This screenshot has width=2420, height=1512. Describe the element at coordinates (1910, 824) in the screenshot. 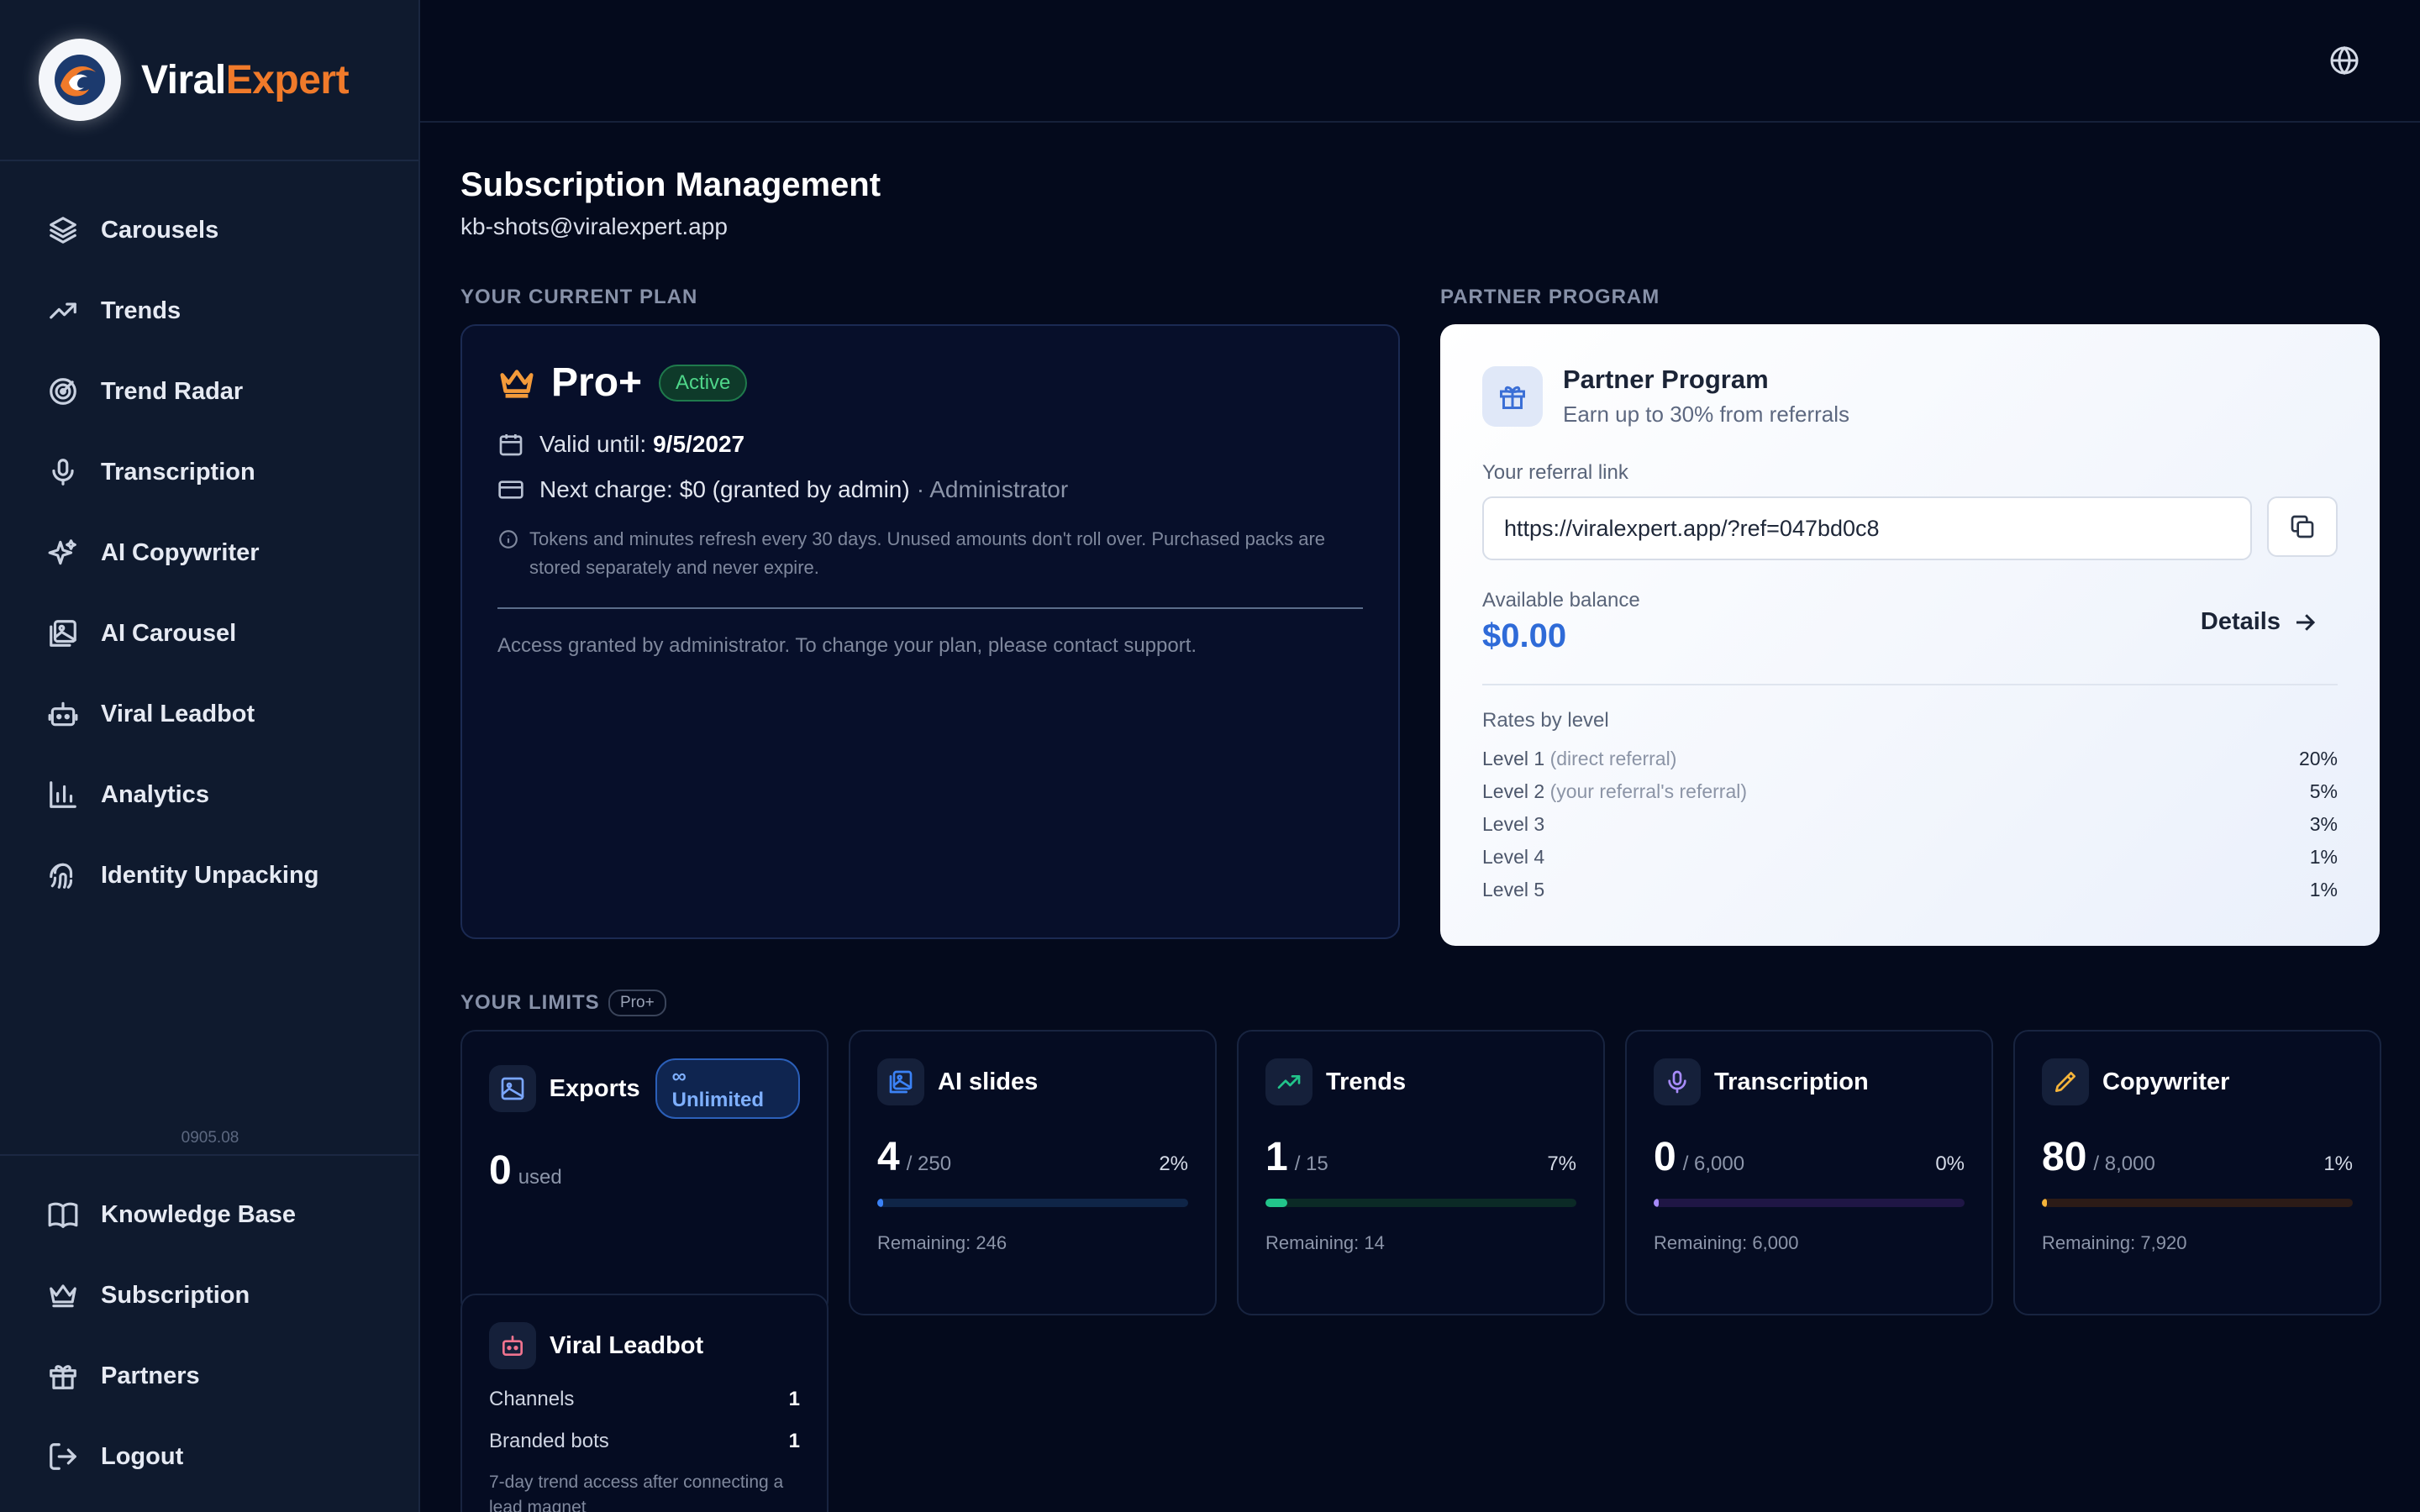

I see `rate-row: Level 3 3%` at that location.